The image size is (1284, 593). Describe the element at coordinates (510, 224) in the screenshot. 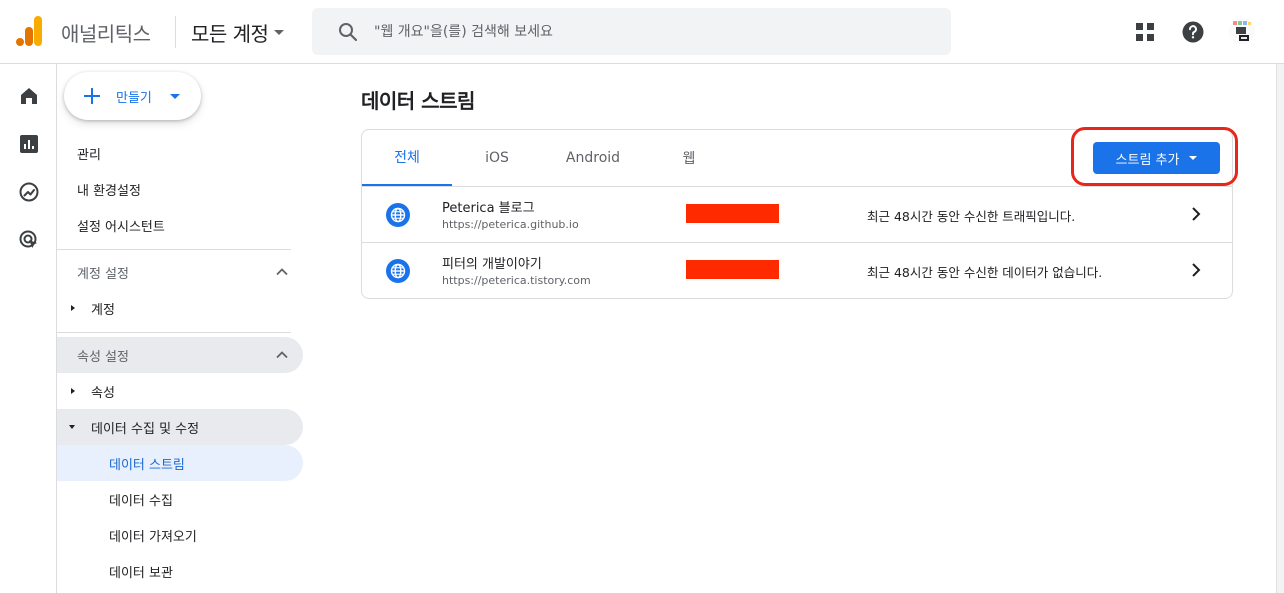

I see `stream-url: https://peterica.github.io` at that location.